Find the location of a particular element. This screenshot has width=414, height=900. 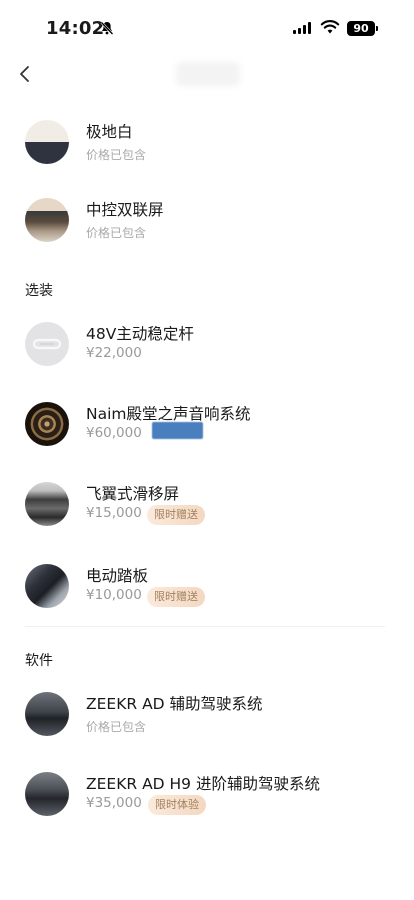

battery-indicator: 90 is located at coordinates (362, 28).